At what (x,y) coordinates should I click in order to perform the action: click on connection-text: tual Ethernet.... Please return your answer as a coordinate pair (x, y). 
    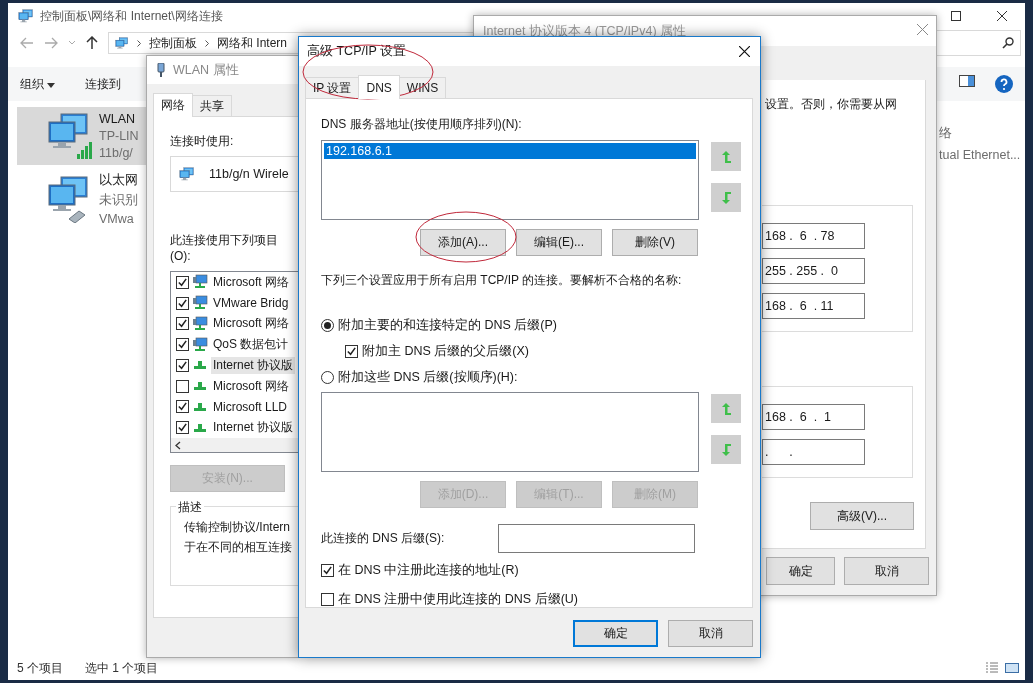
    Looking at the image, I should click on (980, 155).